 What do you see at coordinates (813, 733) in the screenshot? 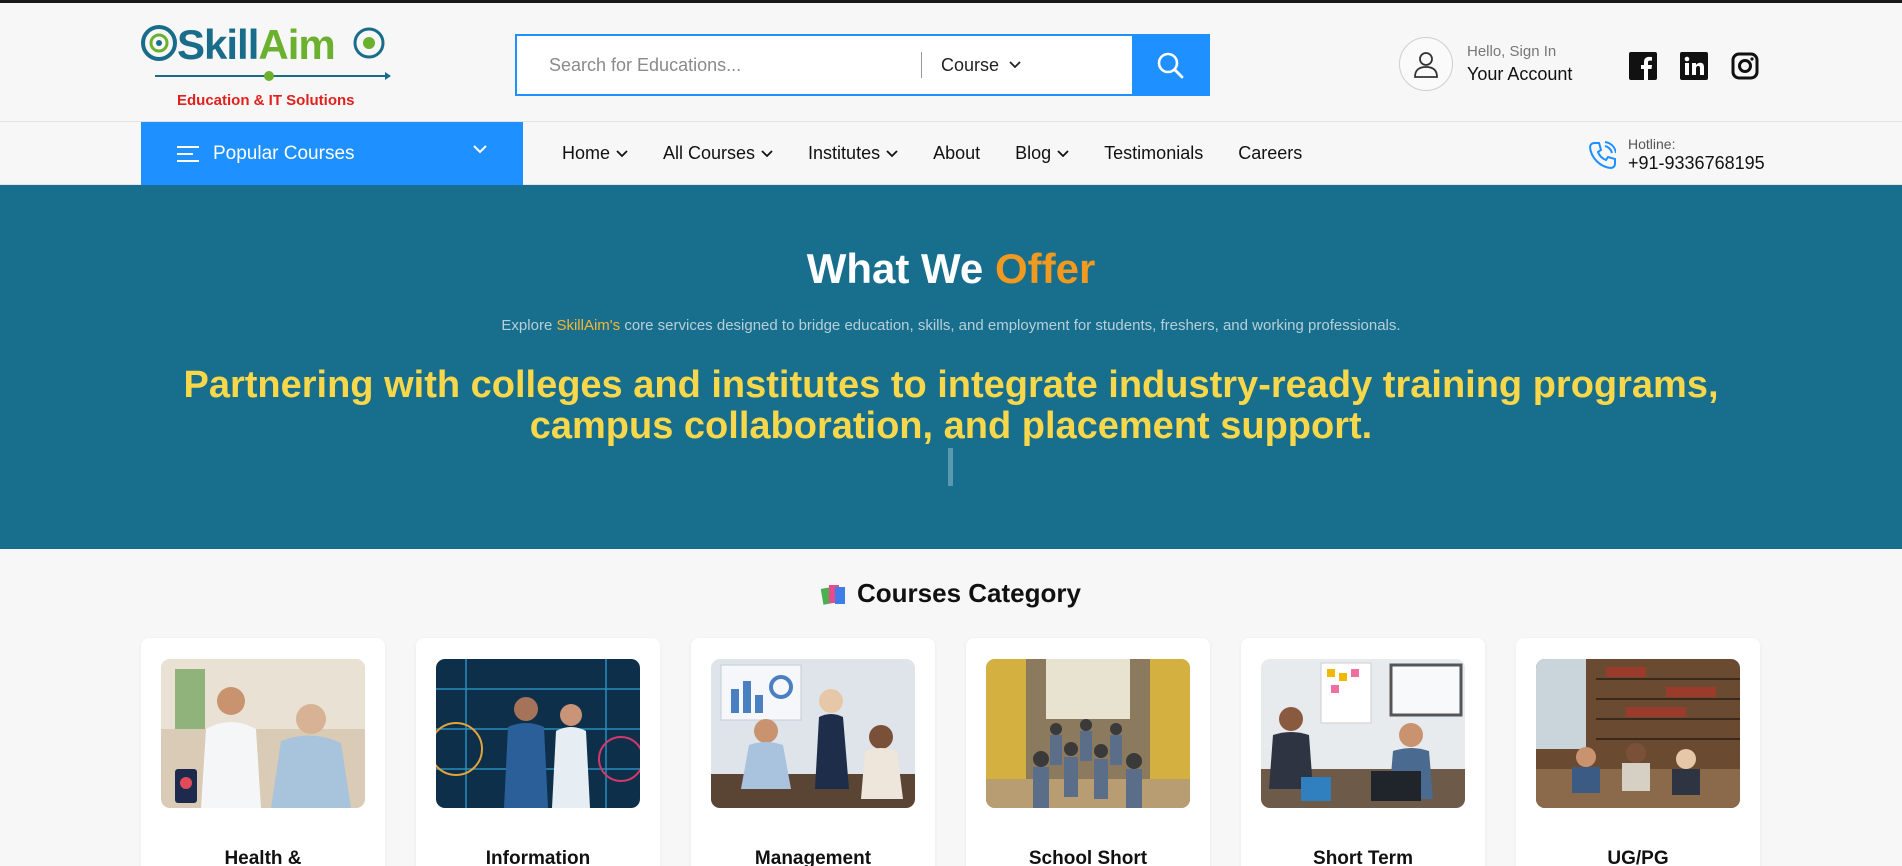
I see `course-image-management` at bounding box center [813, 733].